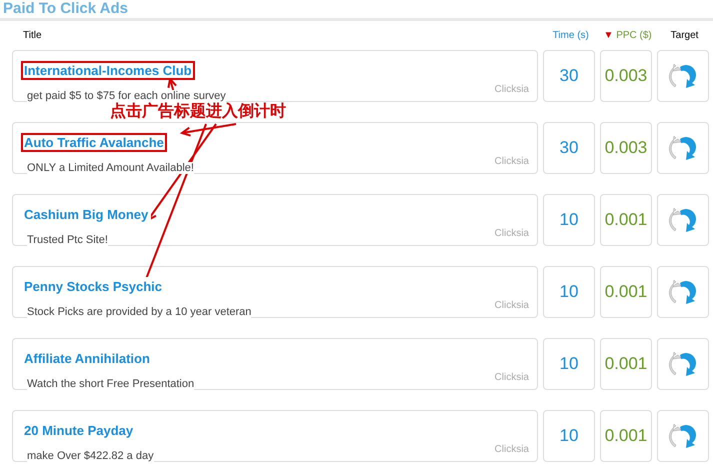 This screenshot has width=713, height=468. Describe the element at coordinates (67, 240) in the screenshot. I see `ad-description: Trusted Ptc Site!` at that location.